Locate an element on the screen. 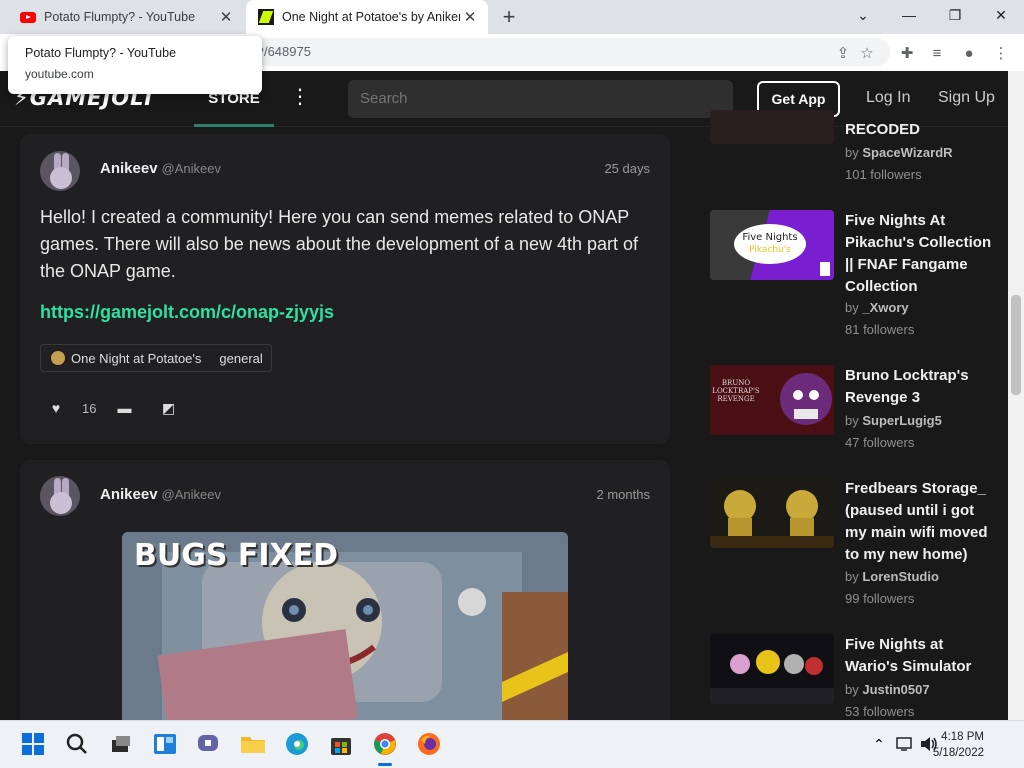 This screenshot has height=768, width=1024. microsoft-store-icon is located at coordinates (341, 744).